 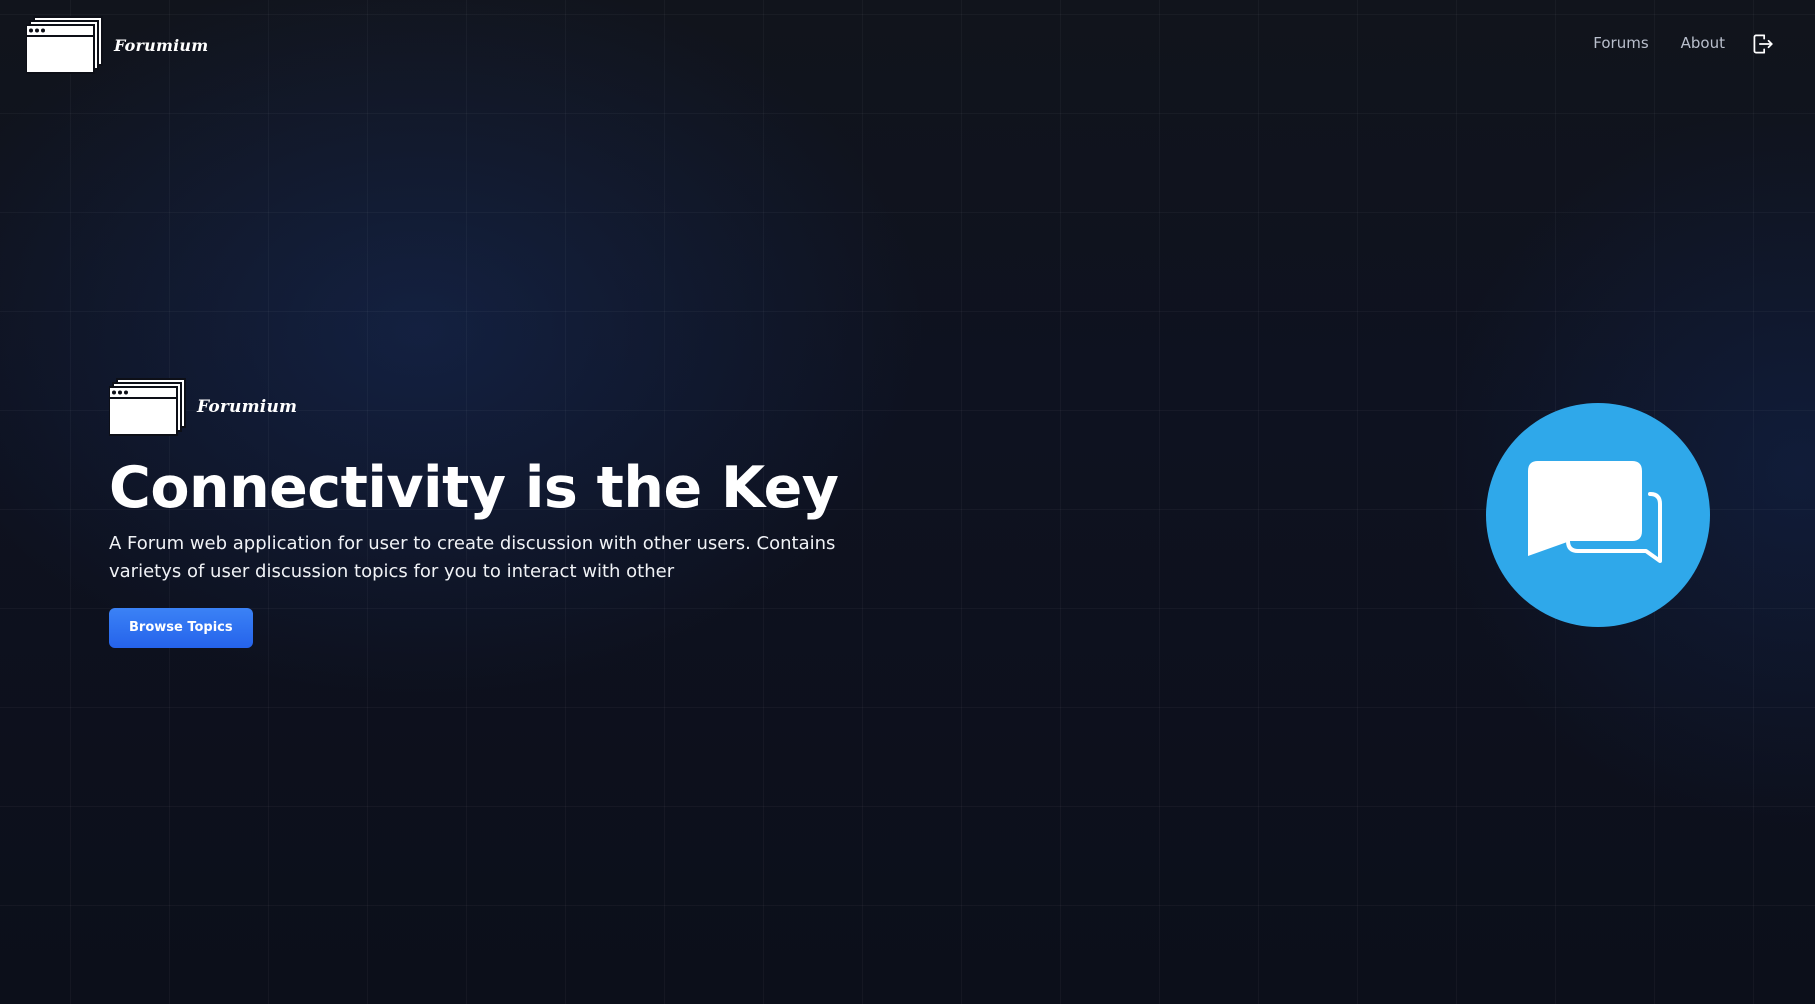 I want to click on nav-link-forums: Forums, so click(x=1620, y=43).